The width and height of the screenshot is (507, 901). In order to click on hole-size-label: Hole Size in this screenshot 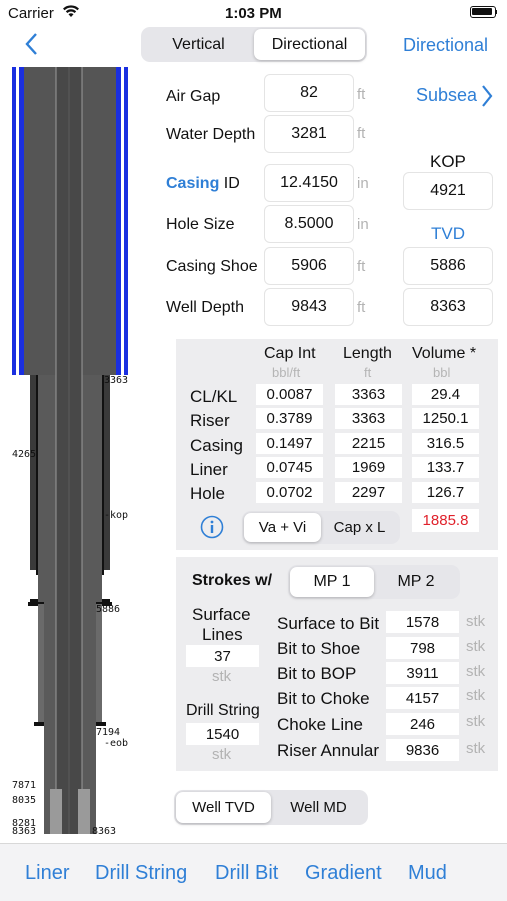, I will do `click(200, 224)`.